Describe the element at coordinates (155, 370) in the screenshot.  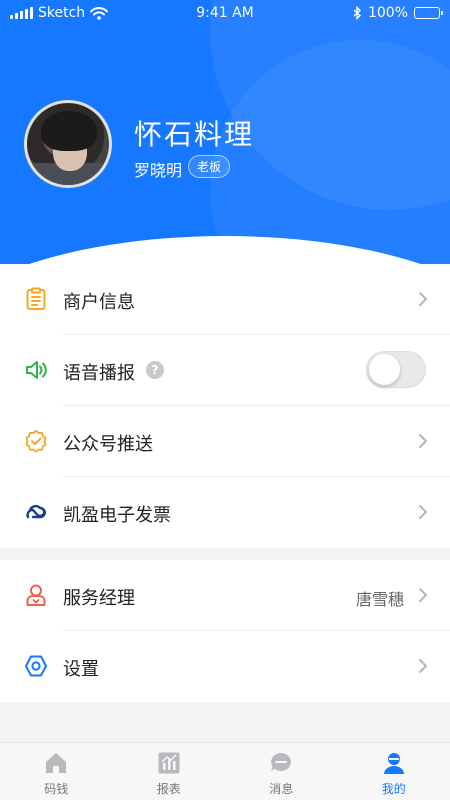
I see `help-icon: ?` at that location.